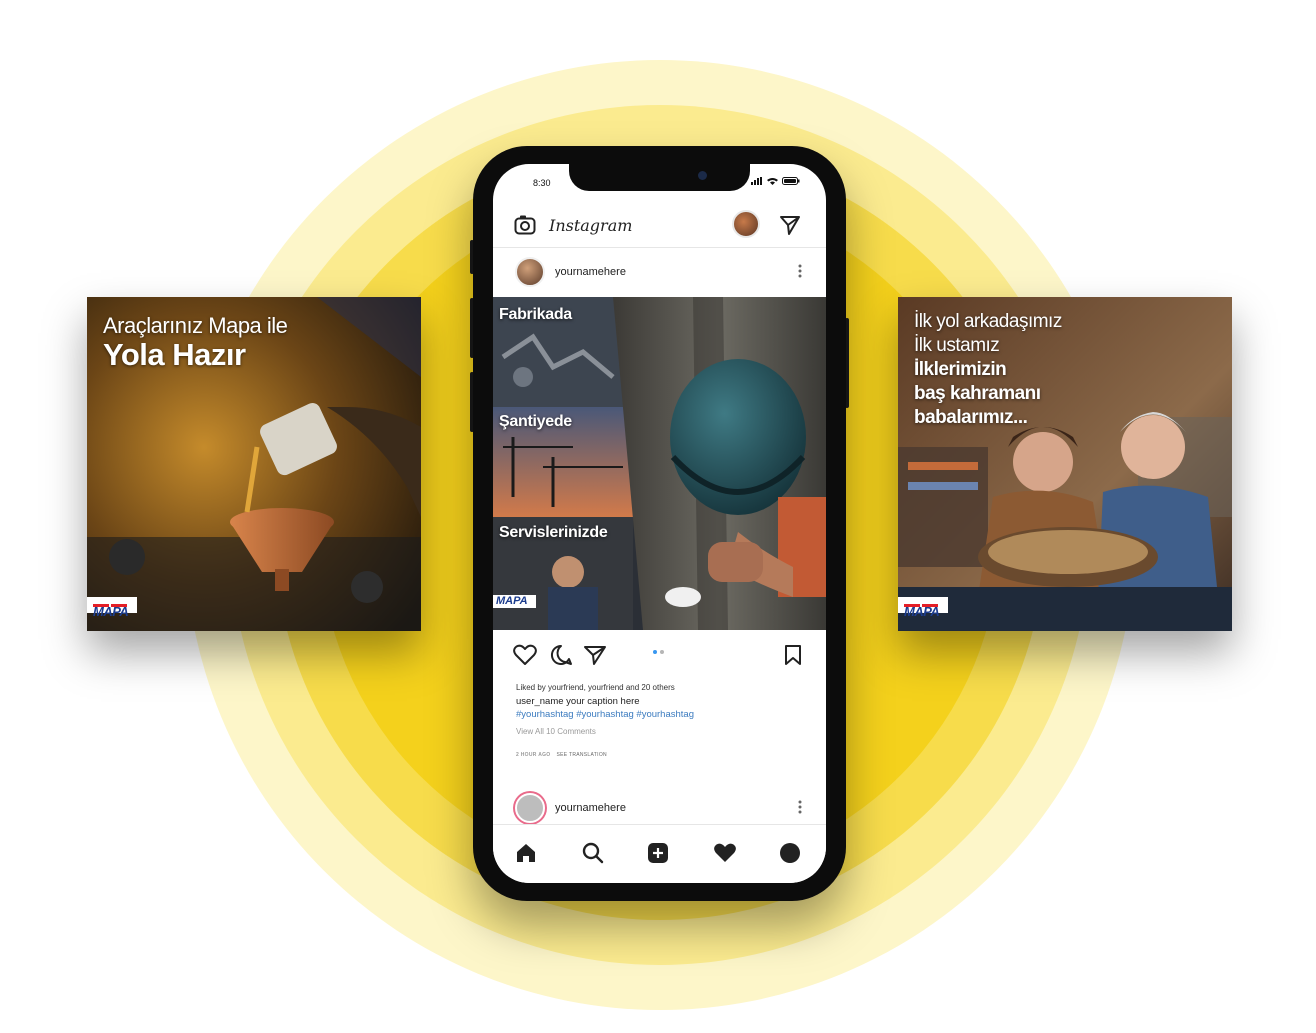 The image size is (1316, 1033). What do you see at coordinates (591, 225) in the screenshot?
I see `instagram-logo: Instagram` at bounding box center [591, 225].